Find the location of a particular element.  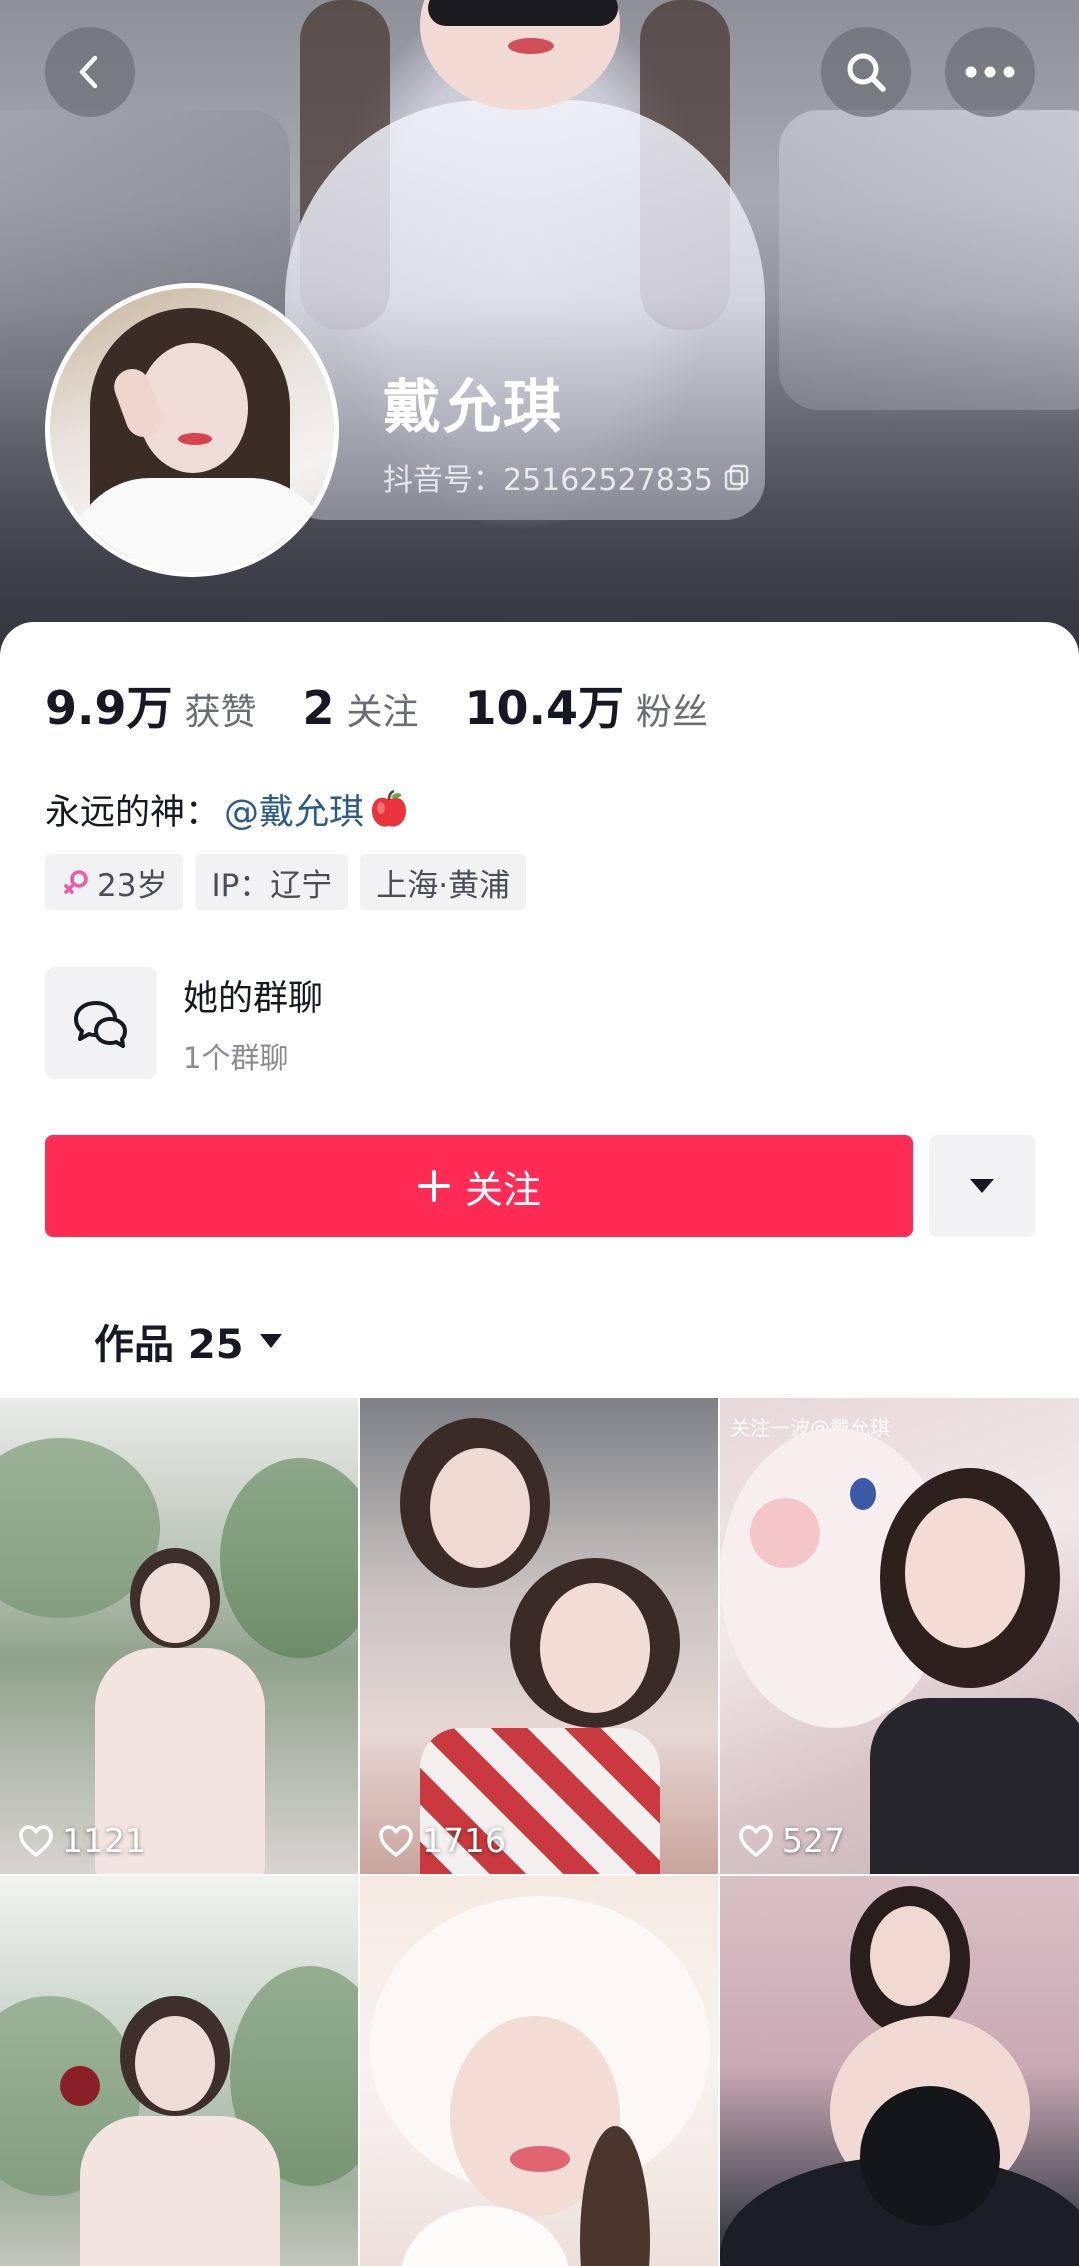

apple-emoji-icon is located at coordinates (389, 808).